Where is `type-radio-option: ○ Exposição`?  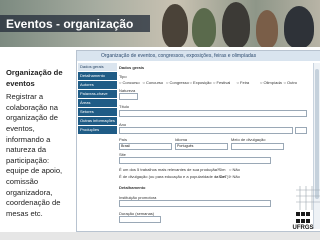 type-radio-option: ○ Exposição is located at coordinates (201, 82).